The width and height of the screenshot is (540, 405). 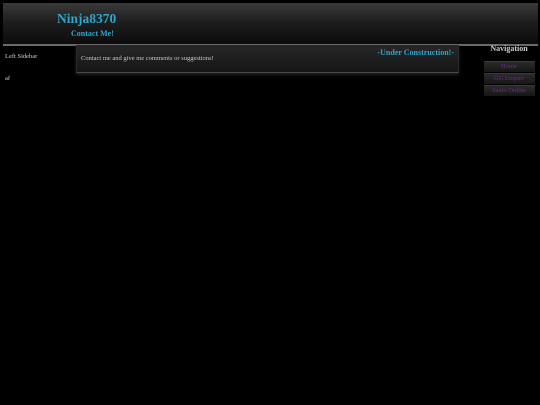 I want to click on navigation-sidebar: Navigation Home GG Empire Saido Online, so click(x=509, y=70).